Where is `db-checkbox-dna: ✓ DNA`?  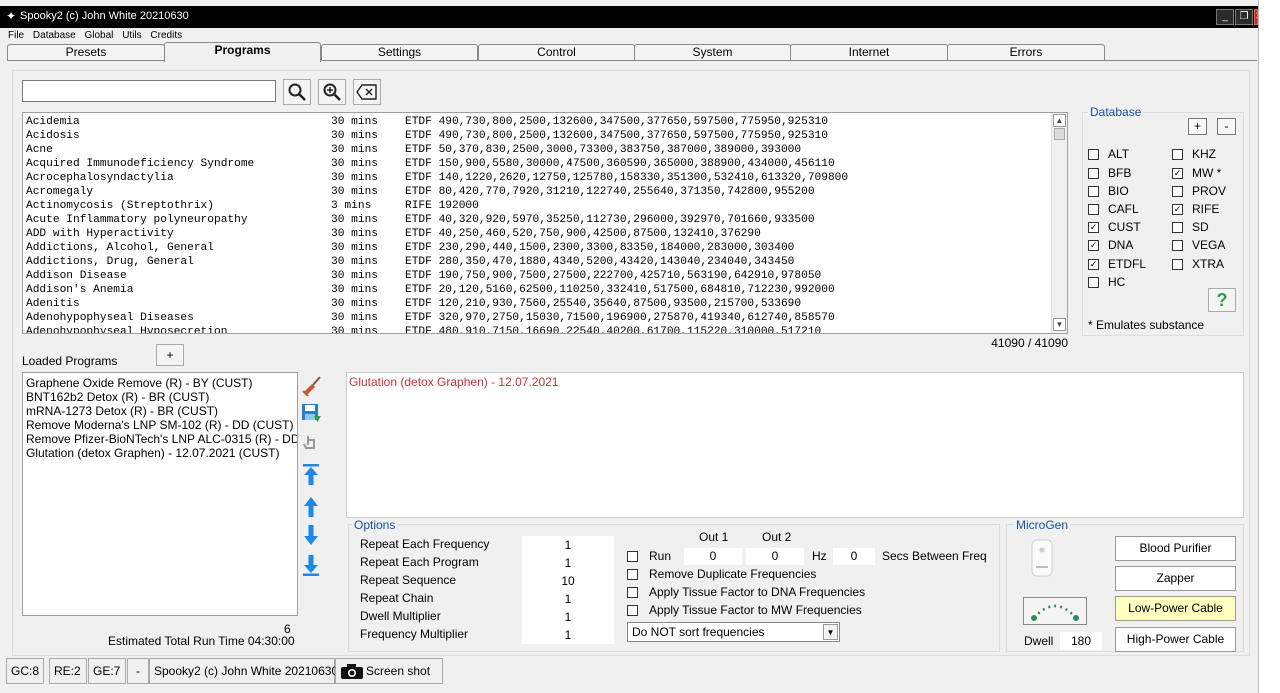 db-checkbox-dna: ✓ DNA is located at coordinates (1110, 245).